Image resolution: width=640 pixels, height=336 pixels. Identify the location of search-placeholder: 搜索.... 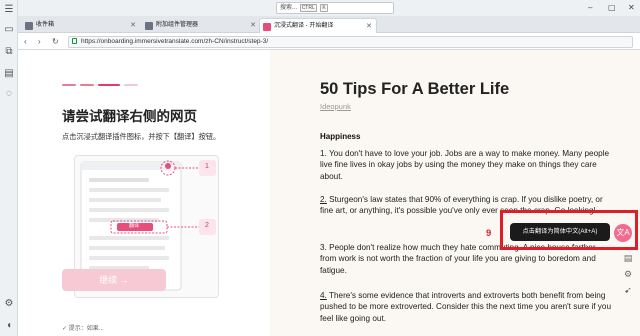
(289, 8).